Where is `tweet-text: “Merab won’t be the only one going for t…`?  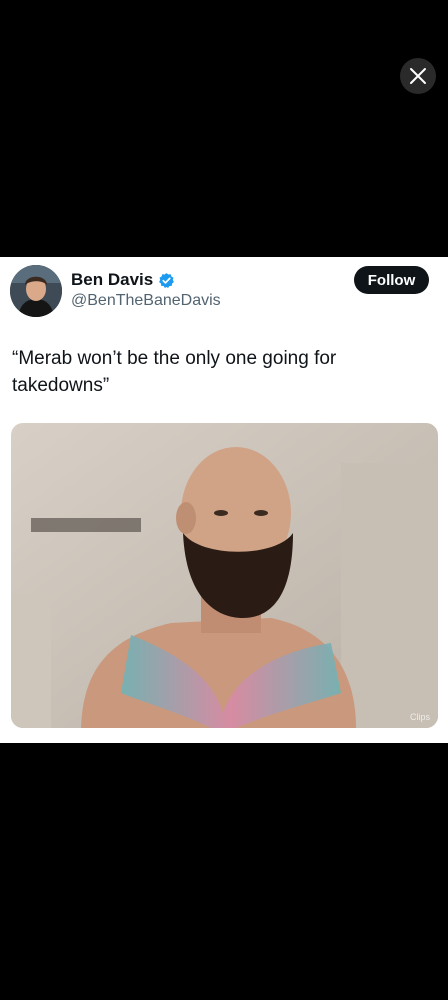
tweet-text: “Merab won’t be the only one going for t… is located at coordinates (174, 372).